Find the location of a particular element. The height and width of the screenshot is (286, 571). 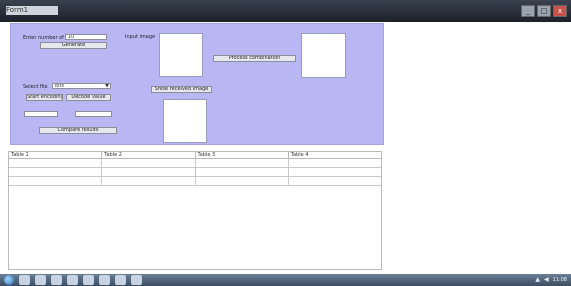

input-image-box is located at coordinates (181, 55).